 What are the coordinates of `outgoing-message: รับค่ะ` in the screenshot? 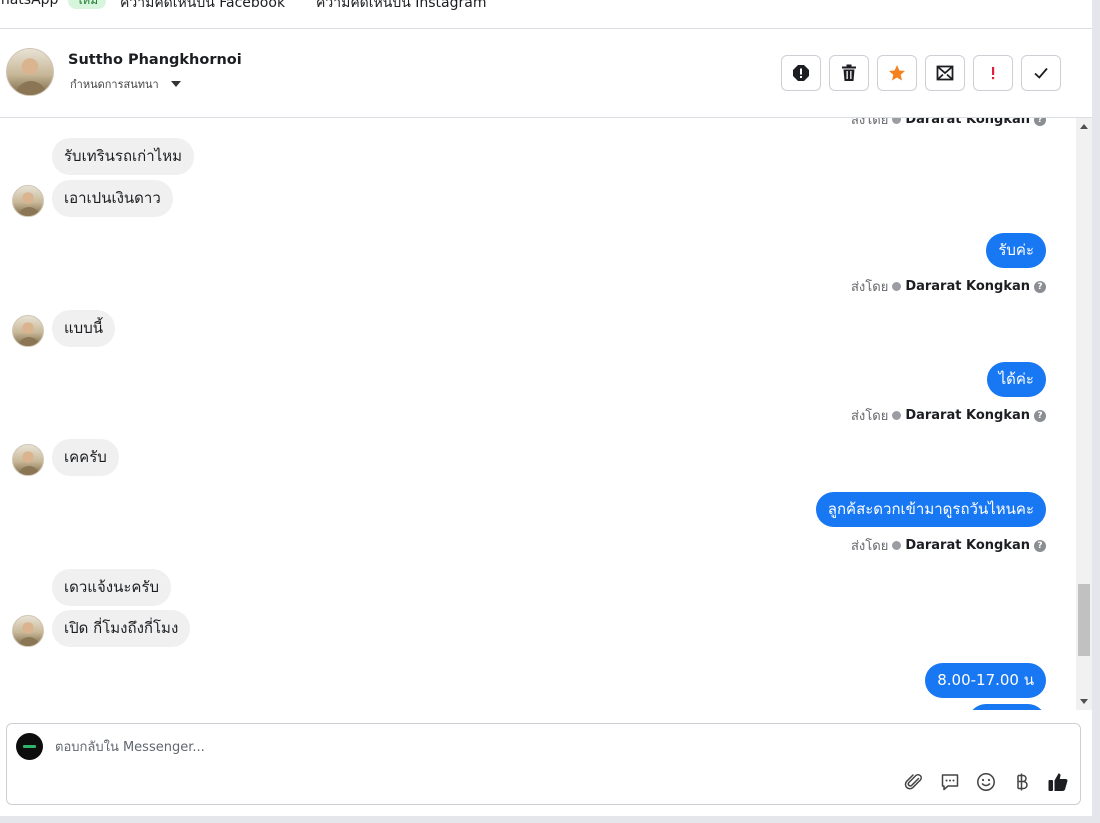 It's located at (1016, 250).